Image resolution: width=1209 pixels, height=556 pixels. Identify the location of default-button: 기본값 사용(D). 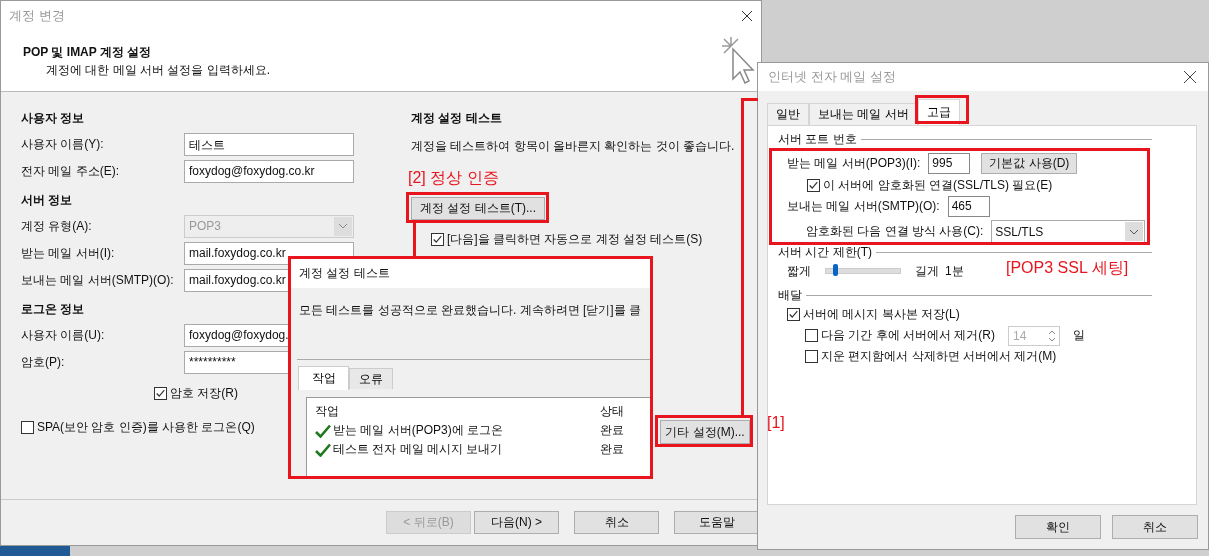
(1029, 163).